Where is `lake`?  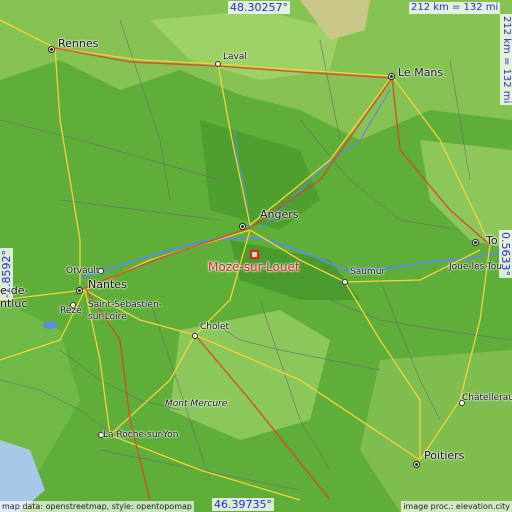
lake is located at coordinates (50, 325).